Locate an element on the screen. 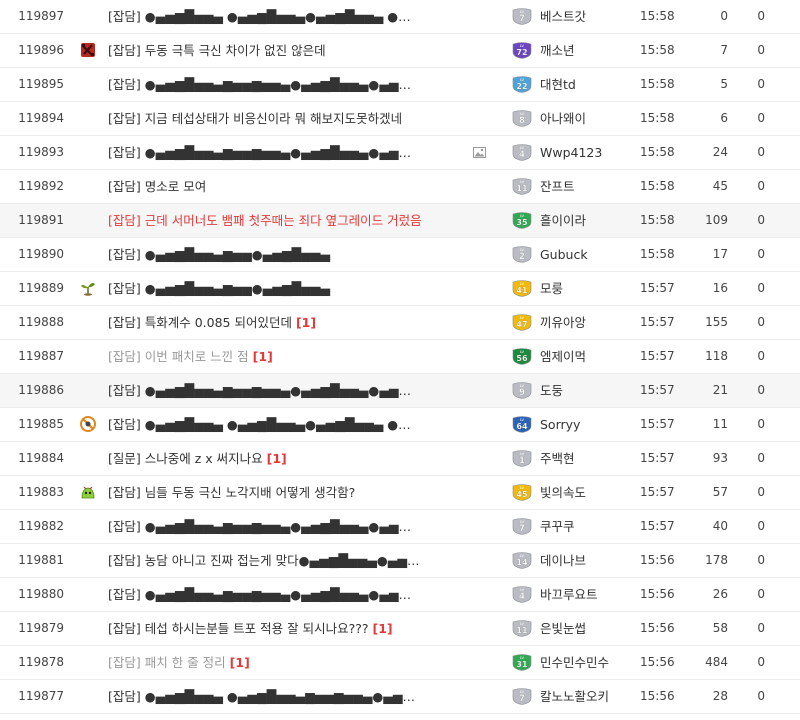 The height and width of the screenshot is (720, 800). post-subject-text: [잡담] 이번 패치로 느낀 점 is located at coordinates (178, 356).